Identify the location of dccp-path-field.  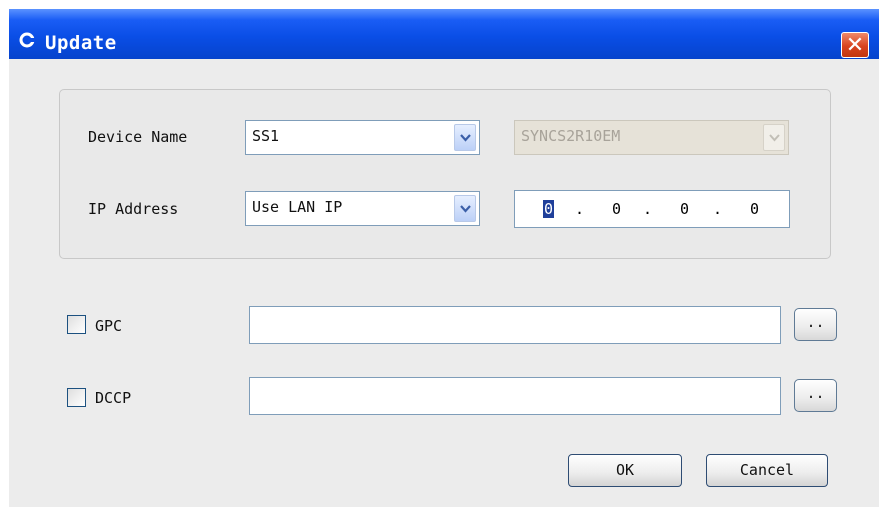
(515, 396).